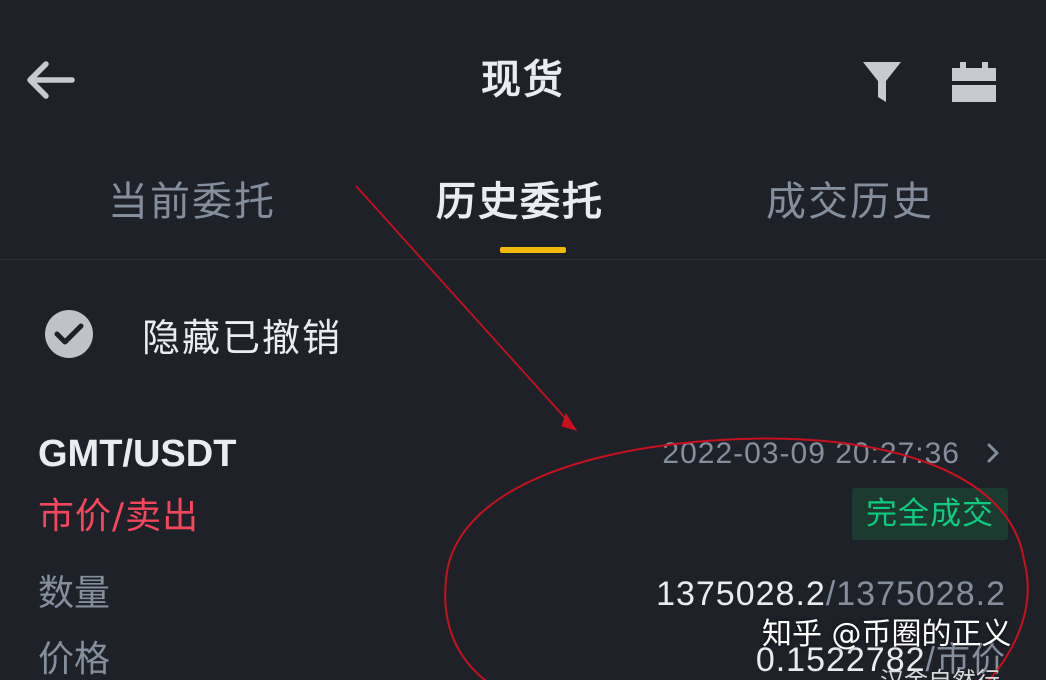 The height and width of the screenshot is (680, 1046). I want to click on status-badge: 完全成交, so click(930, 514).